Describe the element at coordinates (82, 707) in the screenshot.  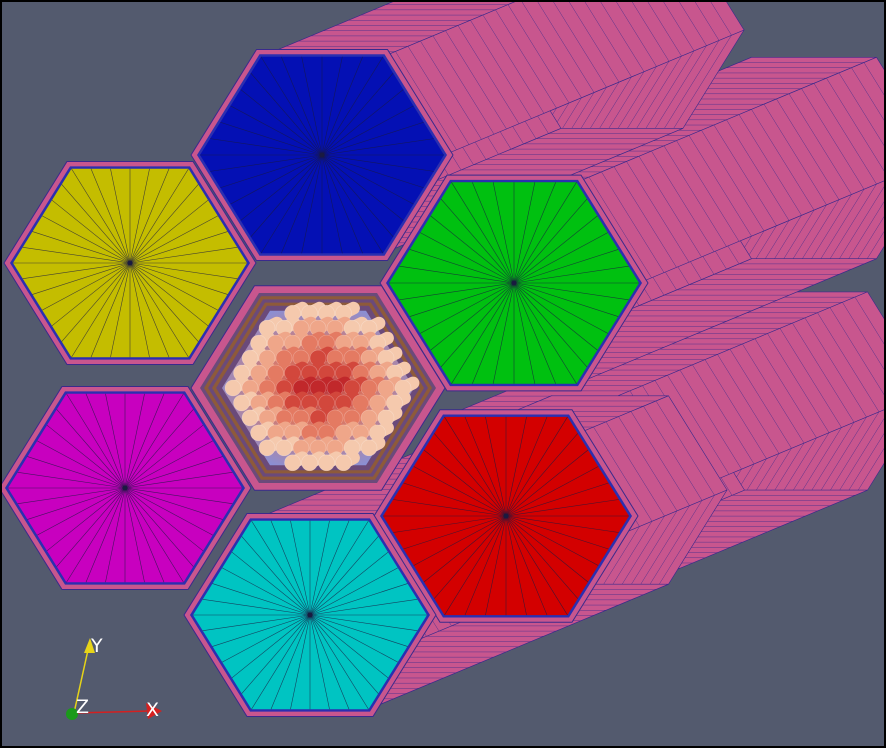
I see `z-axis-label: Z` at that location.